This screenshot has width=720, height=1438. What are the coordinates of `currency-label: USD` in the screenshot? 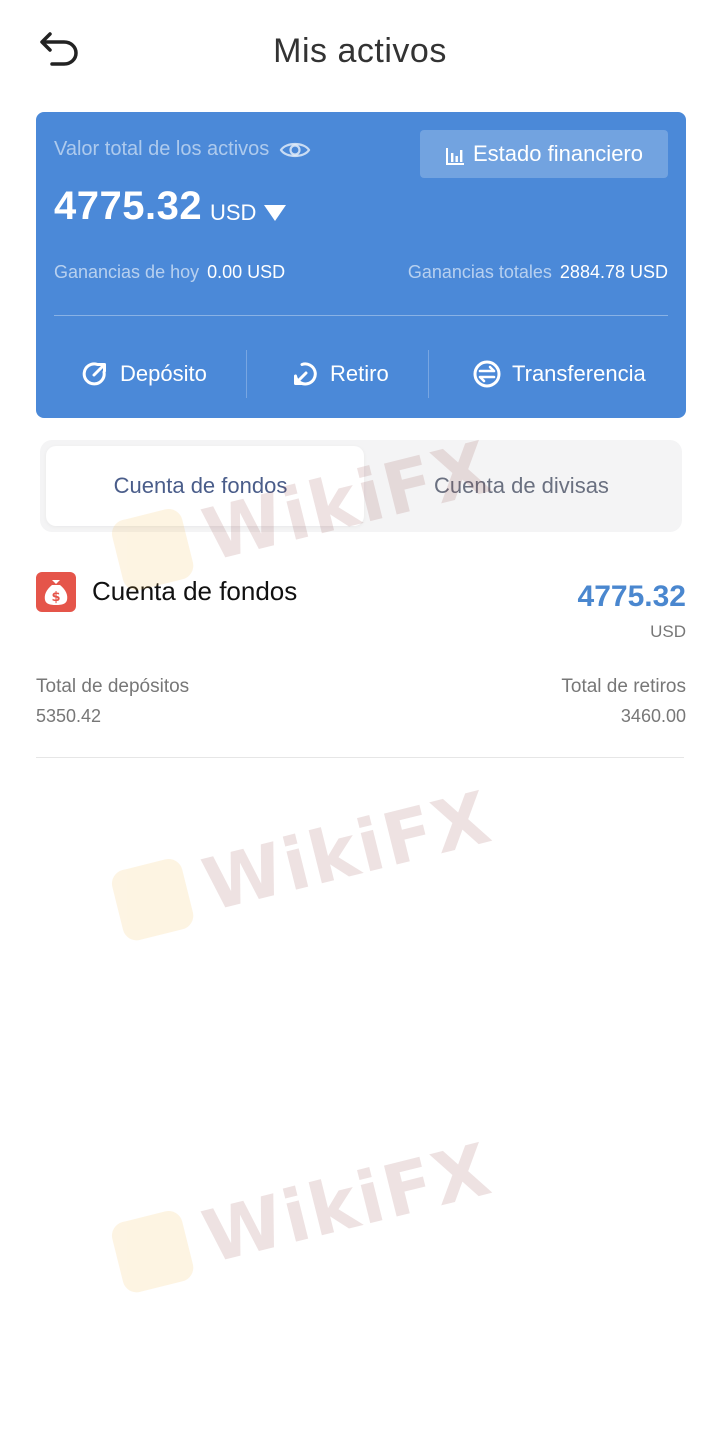 It's located at (233, 212).